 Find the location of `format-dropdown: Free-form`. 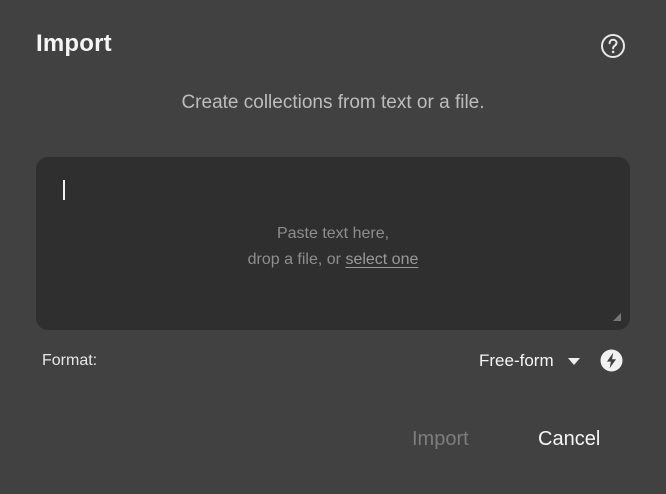

format-dropdown: Free-form is located at coordinates (529, 361).